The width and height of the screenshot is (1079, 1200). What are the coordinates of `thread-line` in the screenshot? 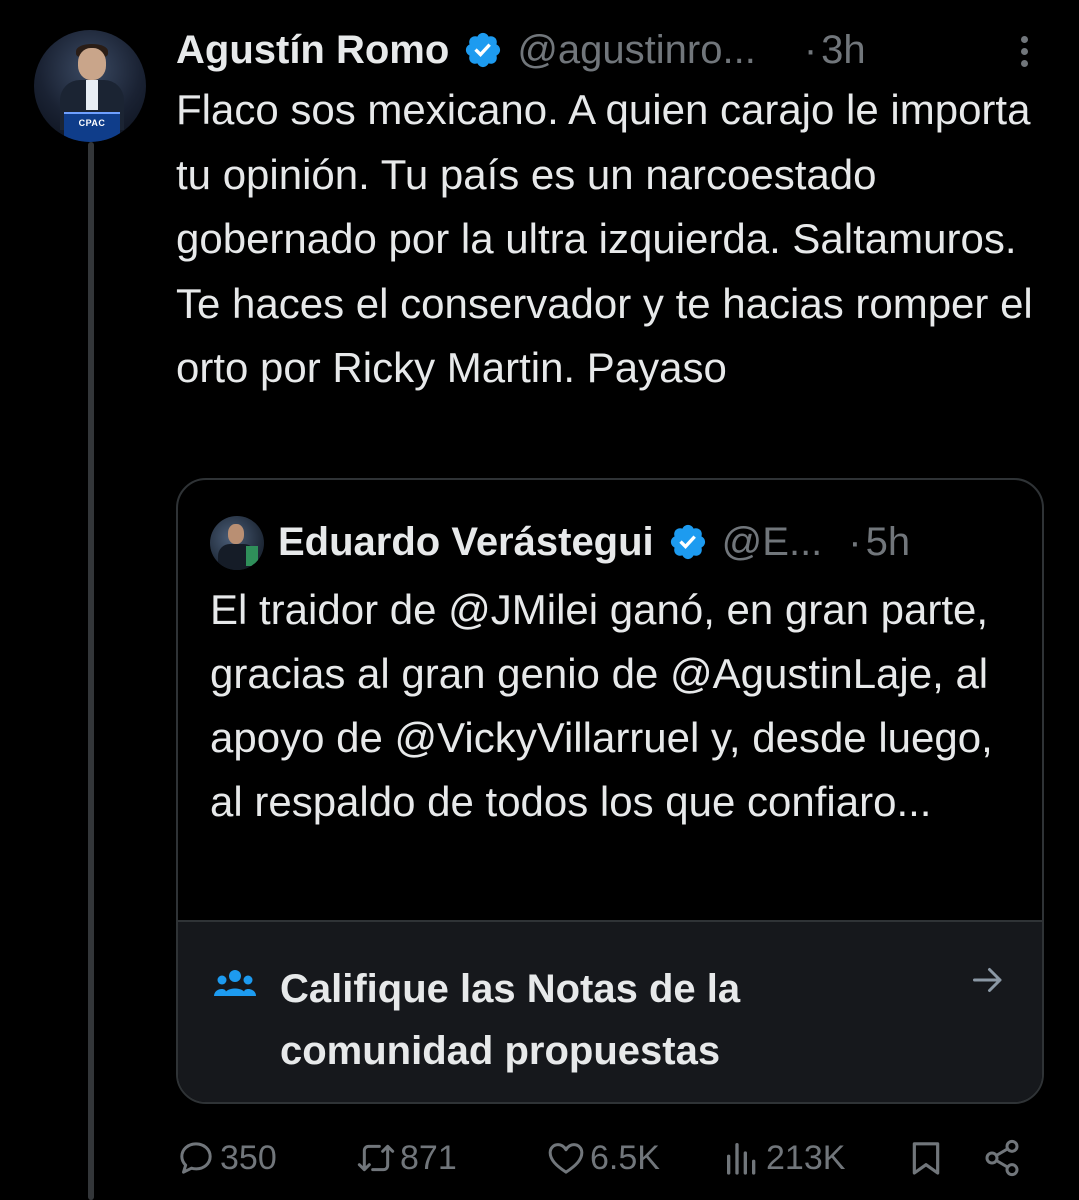 It's located at (91, 671).